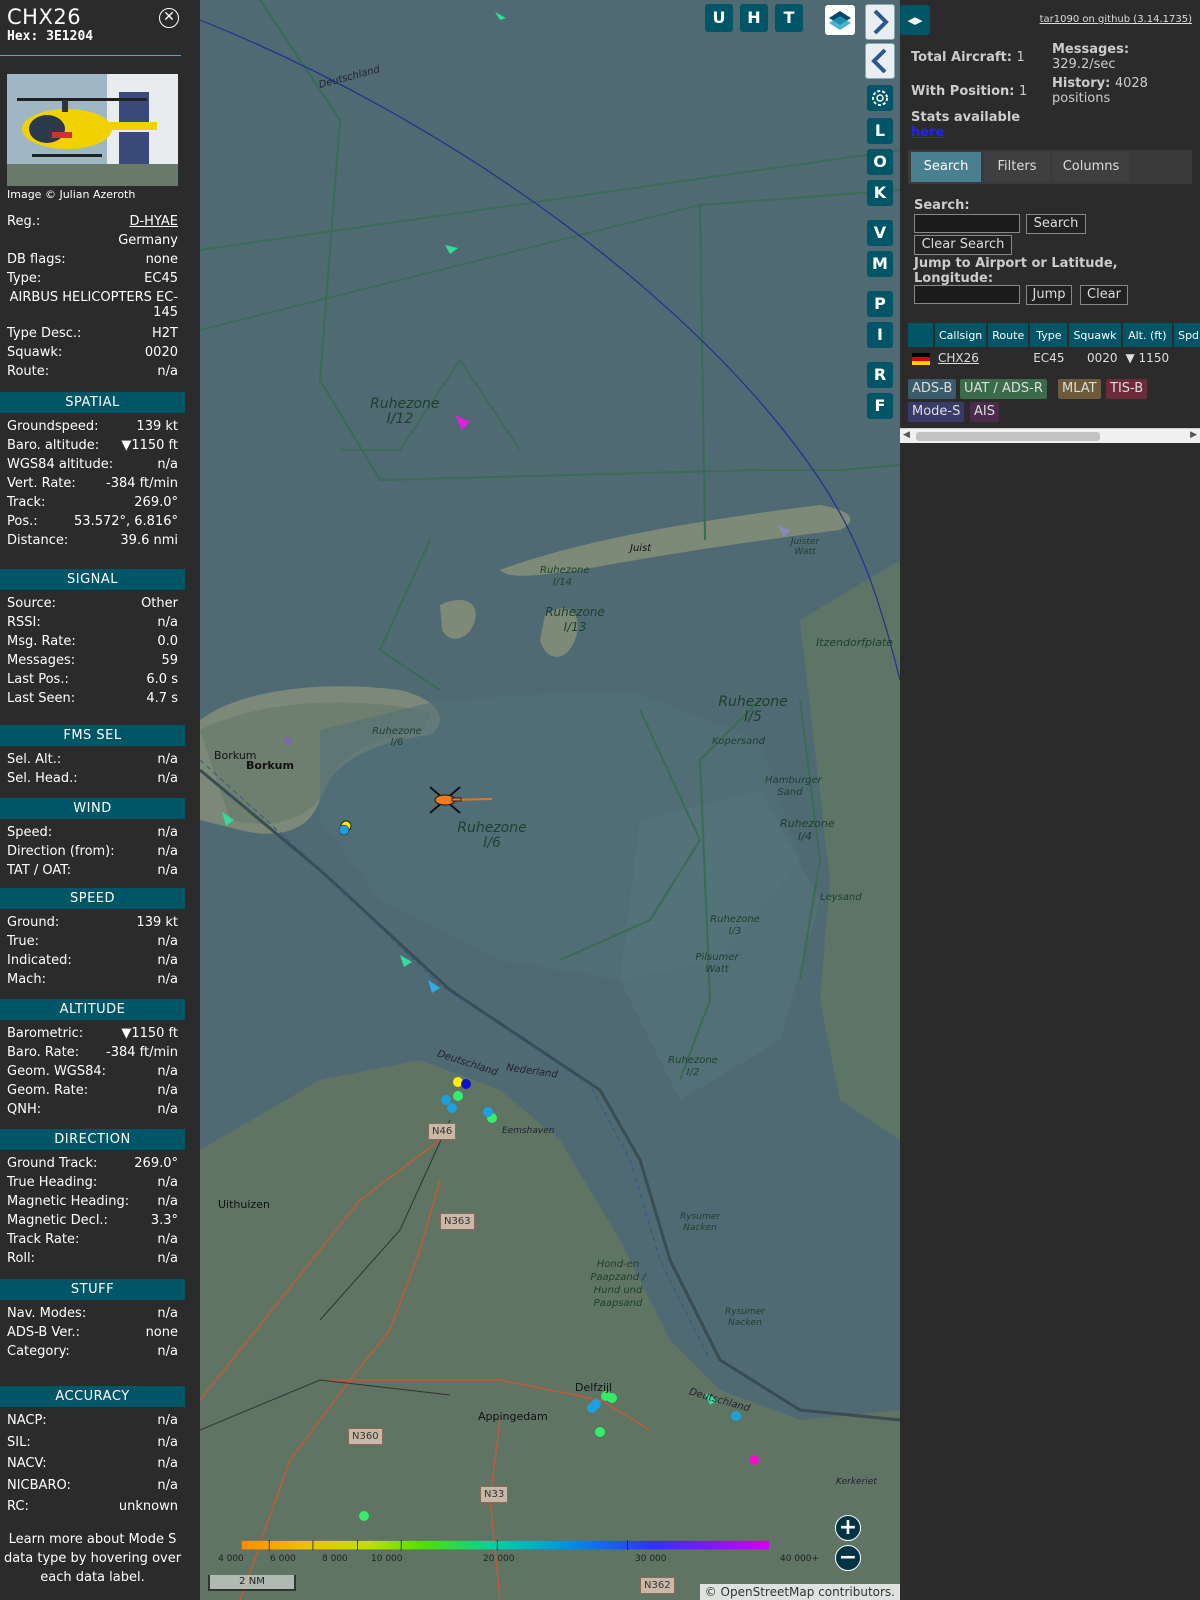 The width and height of the screenshot is (1200, 1600). What do you see at coordinates (961, 335) in the screenshot?
I see `column-header-callsign: Callsign` at bounding box center [961, 335].